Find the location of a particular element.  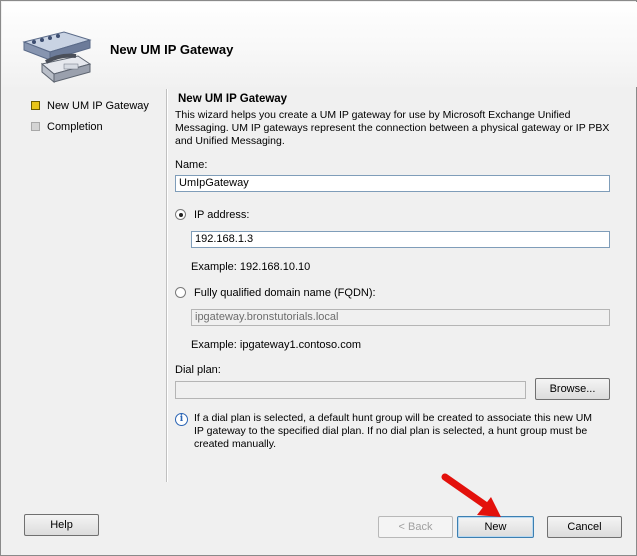

help-button: Help is located at coordinates (61, 525).